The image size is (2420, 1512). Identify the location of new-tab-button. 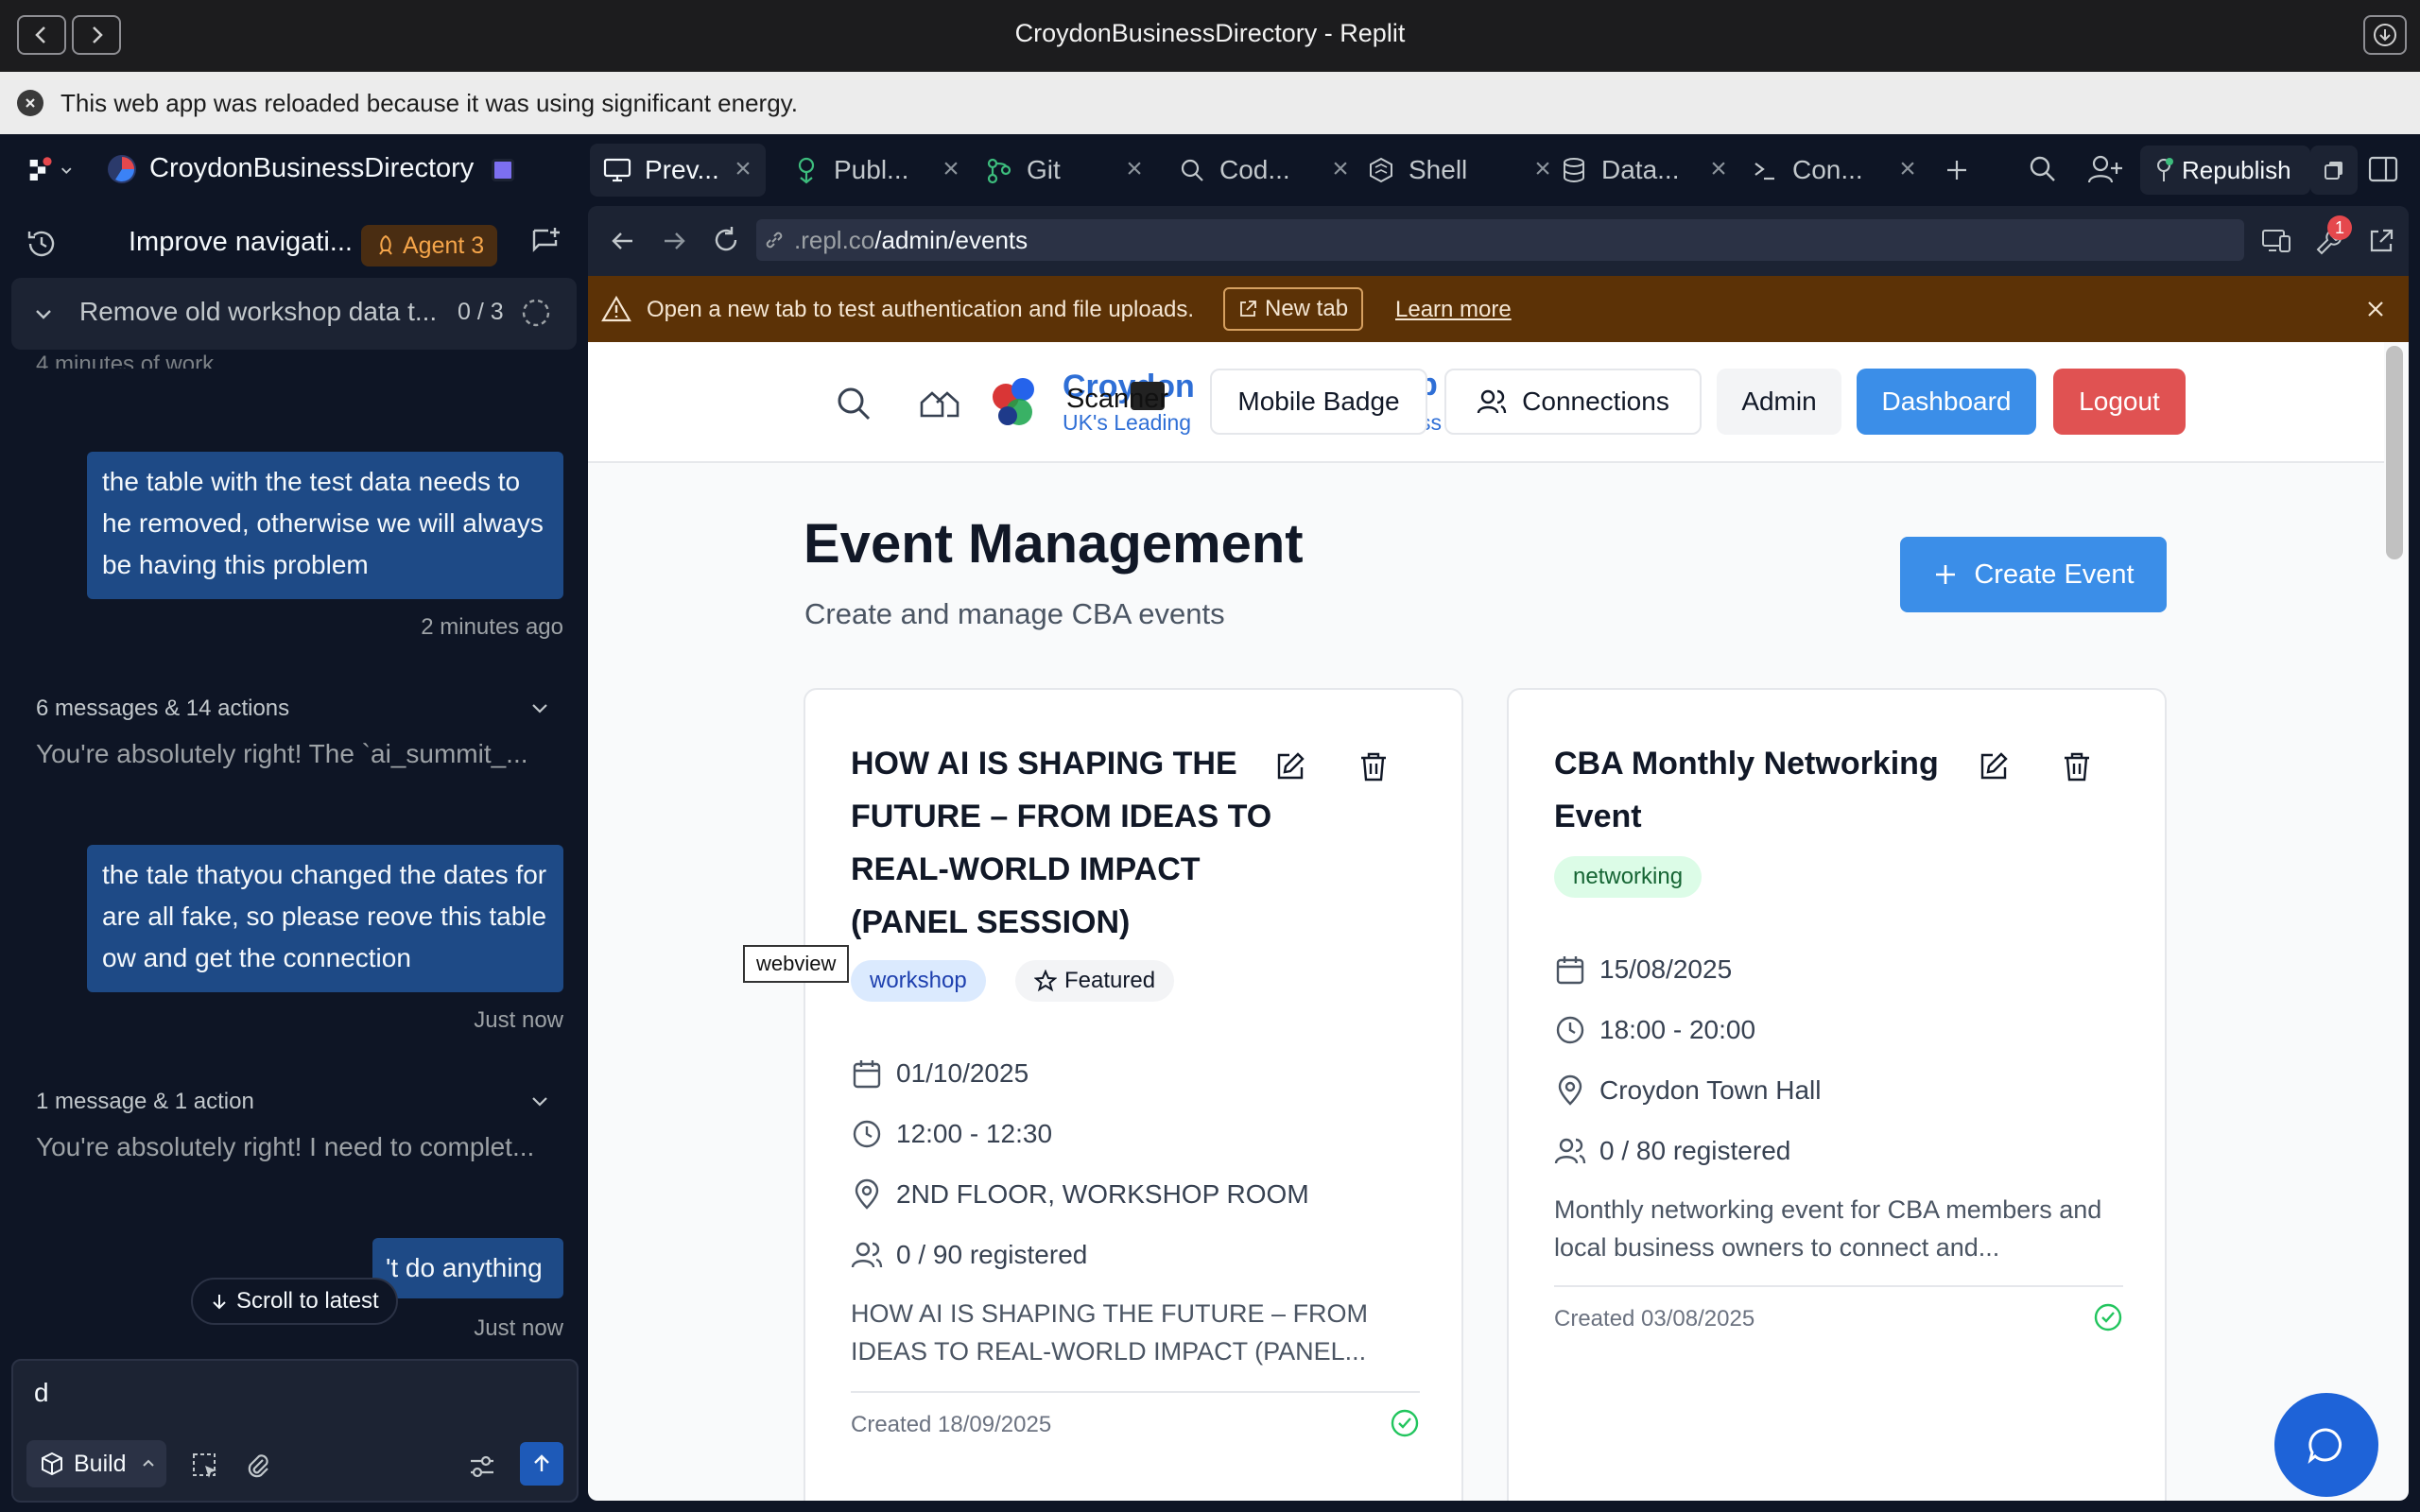
(1957, 170).